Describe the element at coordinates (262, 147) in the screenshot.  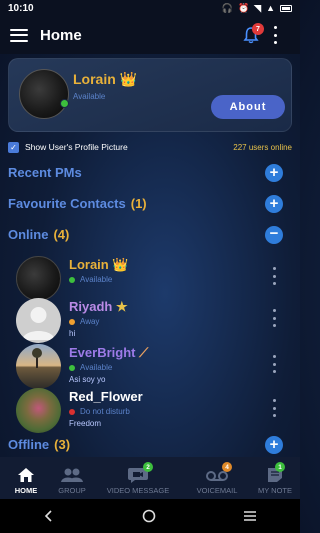
I see `users-online-count: 227 users online` at that location.